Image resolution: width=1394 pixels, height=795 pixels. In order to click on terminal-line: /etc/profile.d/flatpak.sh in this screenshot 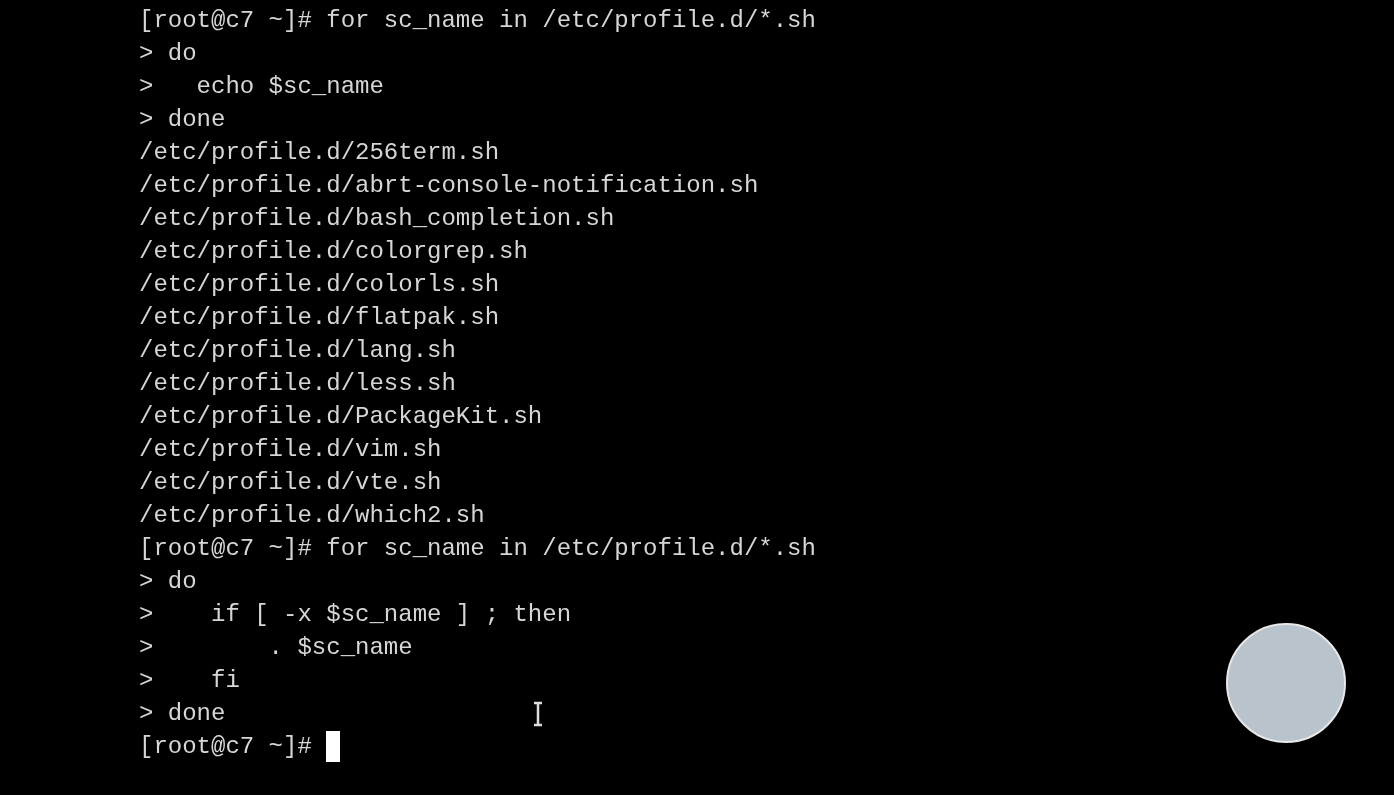, I will do `click(319, 318)`.